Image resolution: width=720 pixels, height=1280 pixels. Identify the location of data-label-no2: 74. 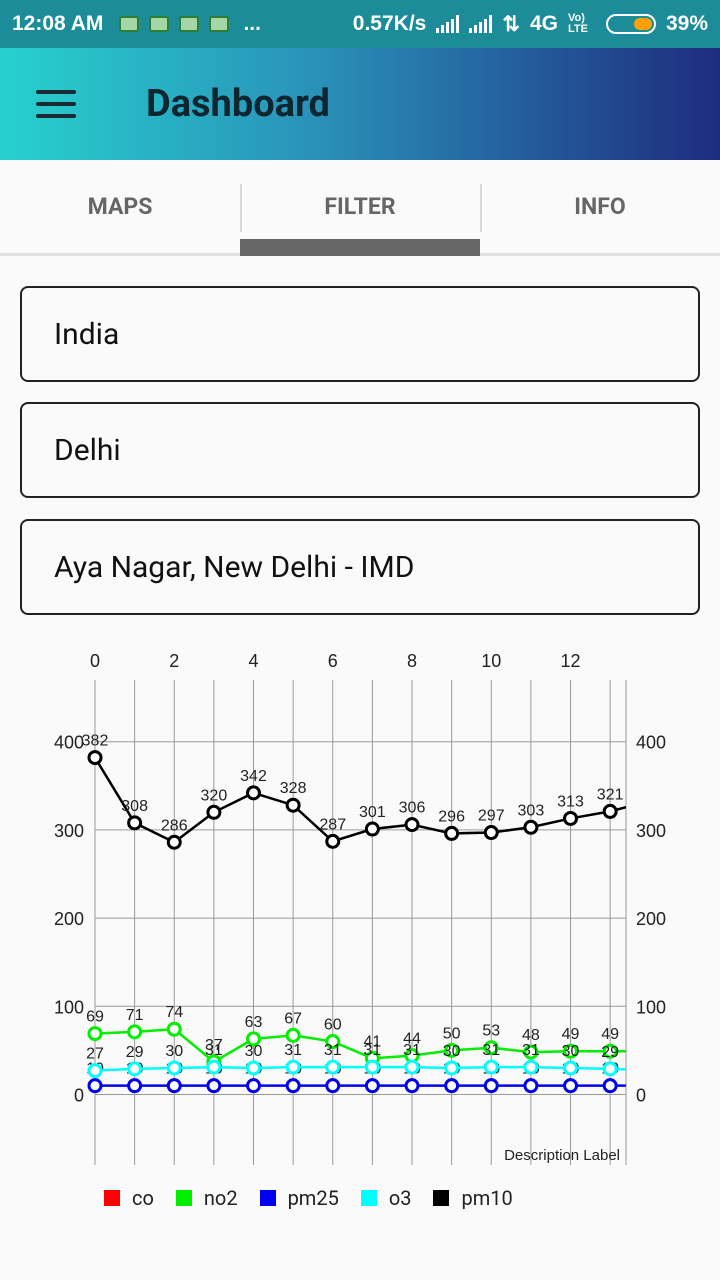
(174, 1012).